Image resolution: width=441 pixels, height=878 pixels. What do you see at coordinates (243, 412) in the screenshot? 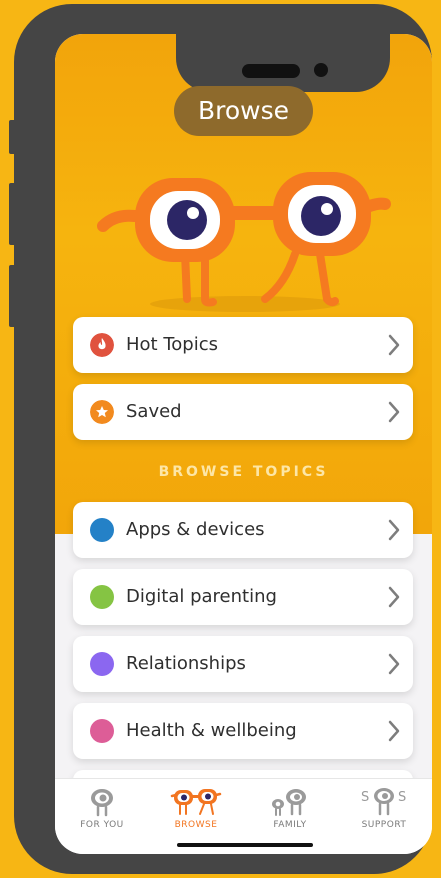
I see `saved-row: Saved` at bounding box center [243, 412].